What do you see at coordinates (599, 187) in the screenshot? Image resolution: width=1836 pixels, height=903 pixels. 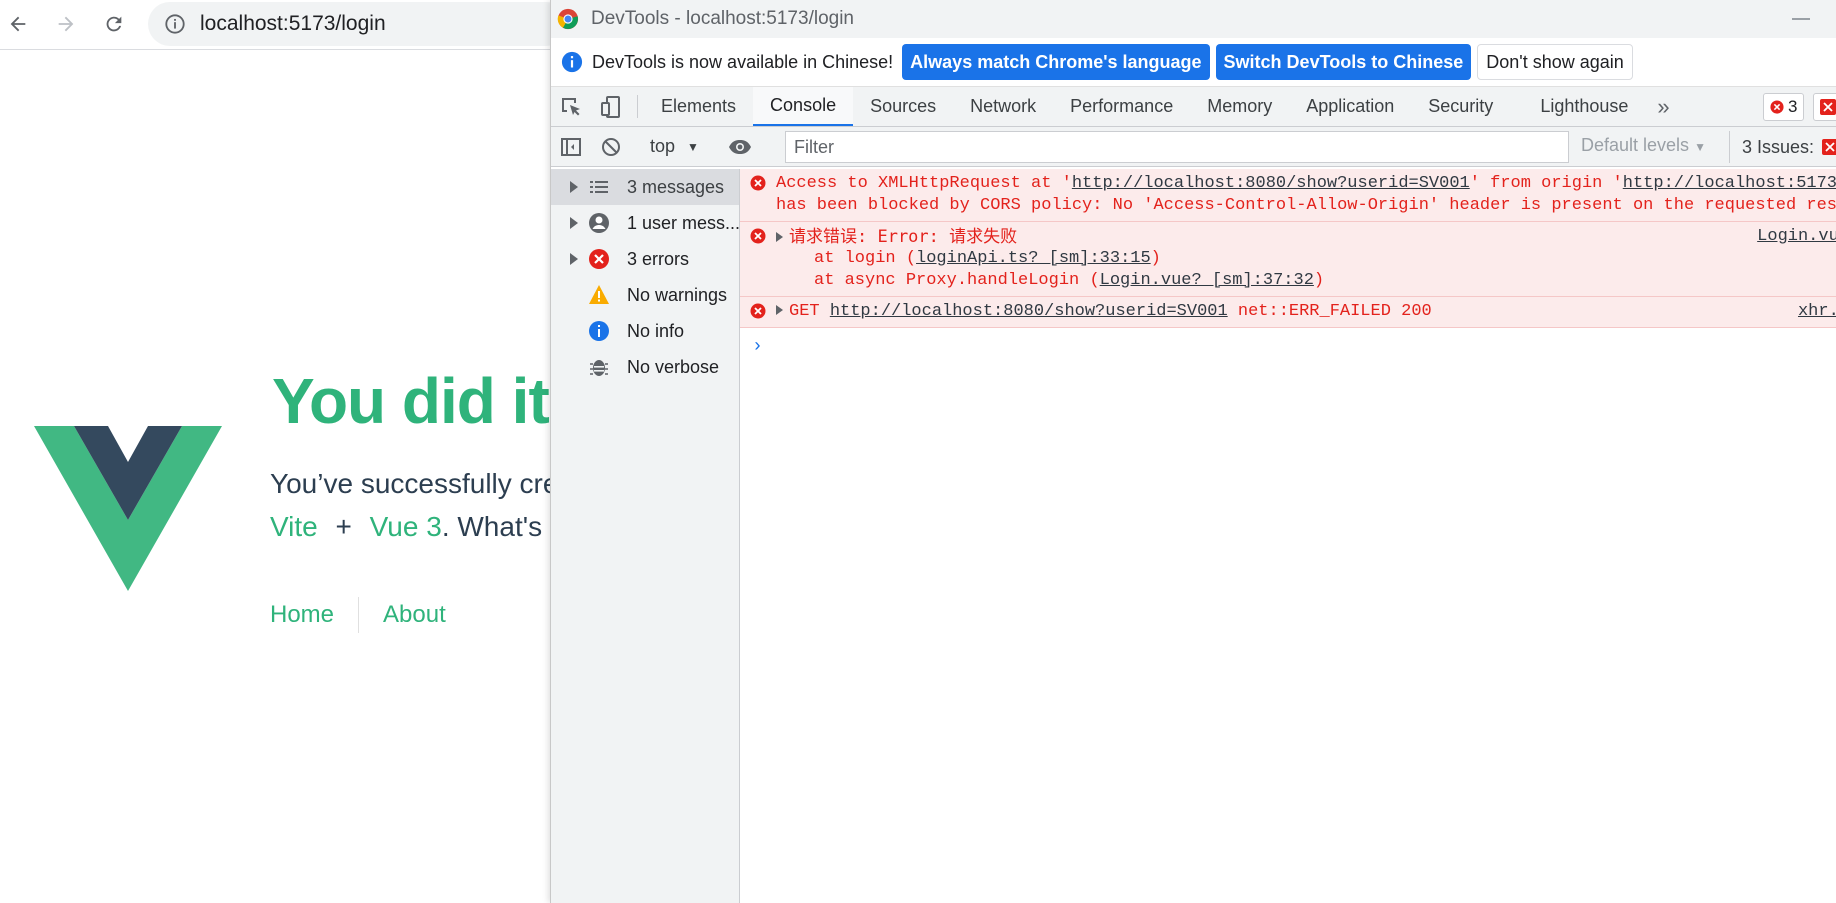 I see `list-icon` at bounding box center [599, 187].